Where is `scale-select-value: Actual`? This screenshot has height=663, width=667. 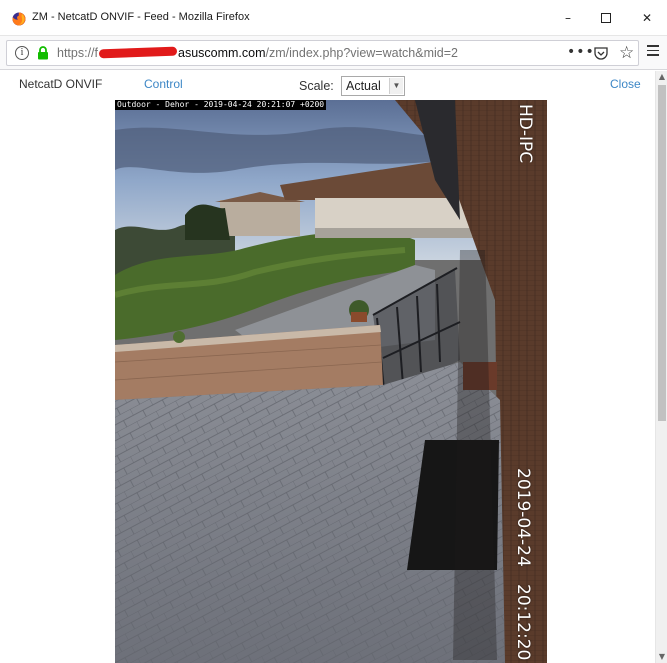
scale-select-value: Actual is located at coordinates (363, 86).